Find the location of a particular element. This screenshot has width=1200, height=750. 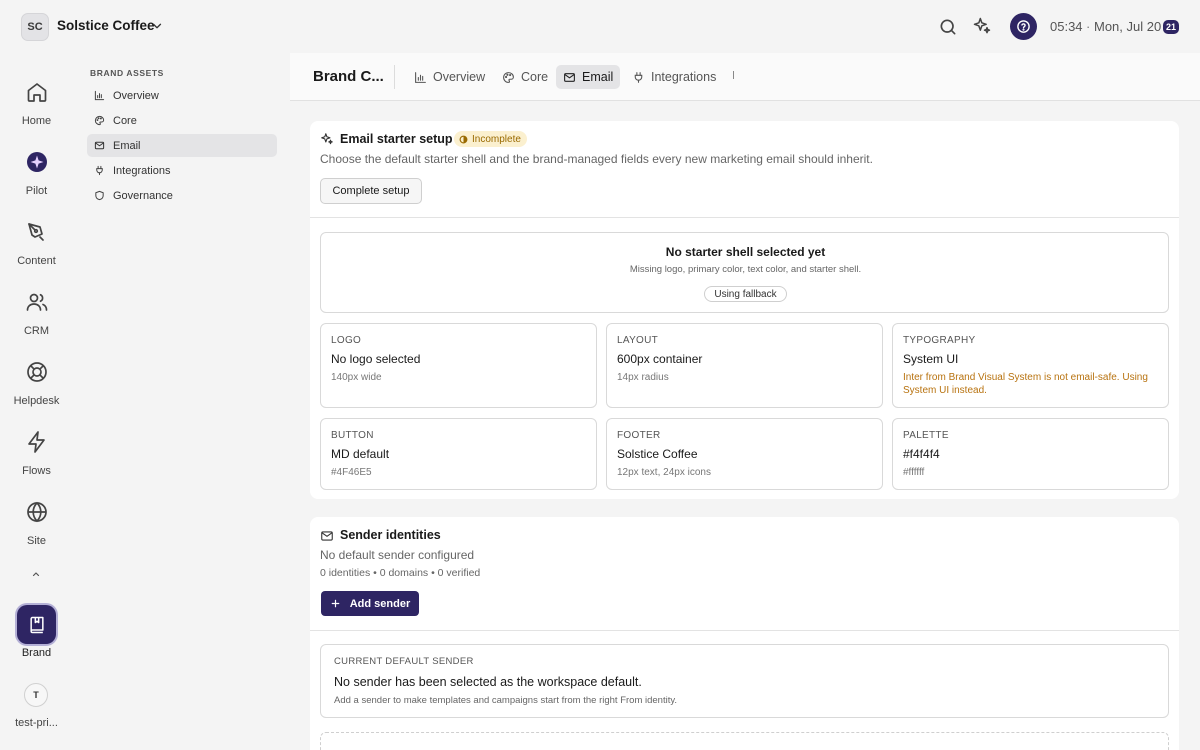

clock-date: Mon, Jul 20 is located at coordinates (1128, 26).